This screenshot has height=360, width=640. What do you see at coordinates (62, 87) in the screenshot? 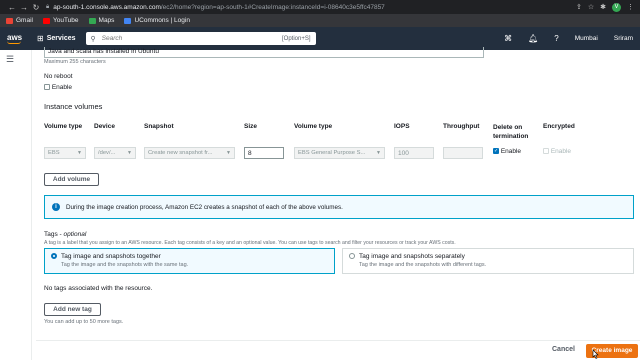
I see `no-reboot-enable-label: Enable` at bounding box center [62, 87].